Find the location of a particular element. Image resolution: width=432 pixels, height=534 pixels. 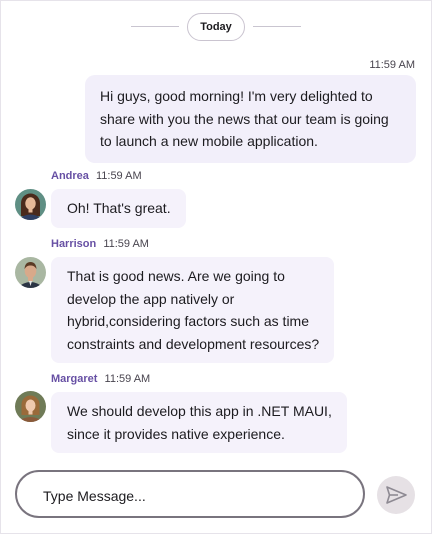

separator-line-right is located at coordinates (277, 26).